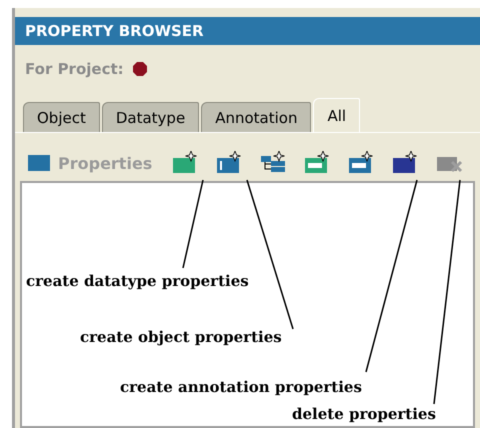 The width and height of the screenshot is (480, 428). Describe the element at coordinates (114, 31) in the screenshot. I see `panel-title: PROPERTY BROWSER` at that location.